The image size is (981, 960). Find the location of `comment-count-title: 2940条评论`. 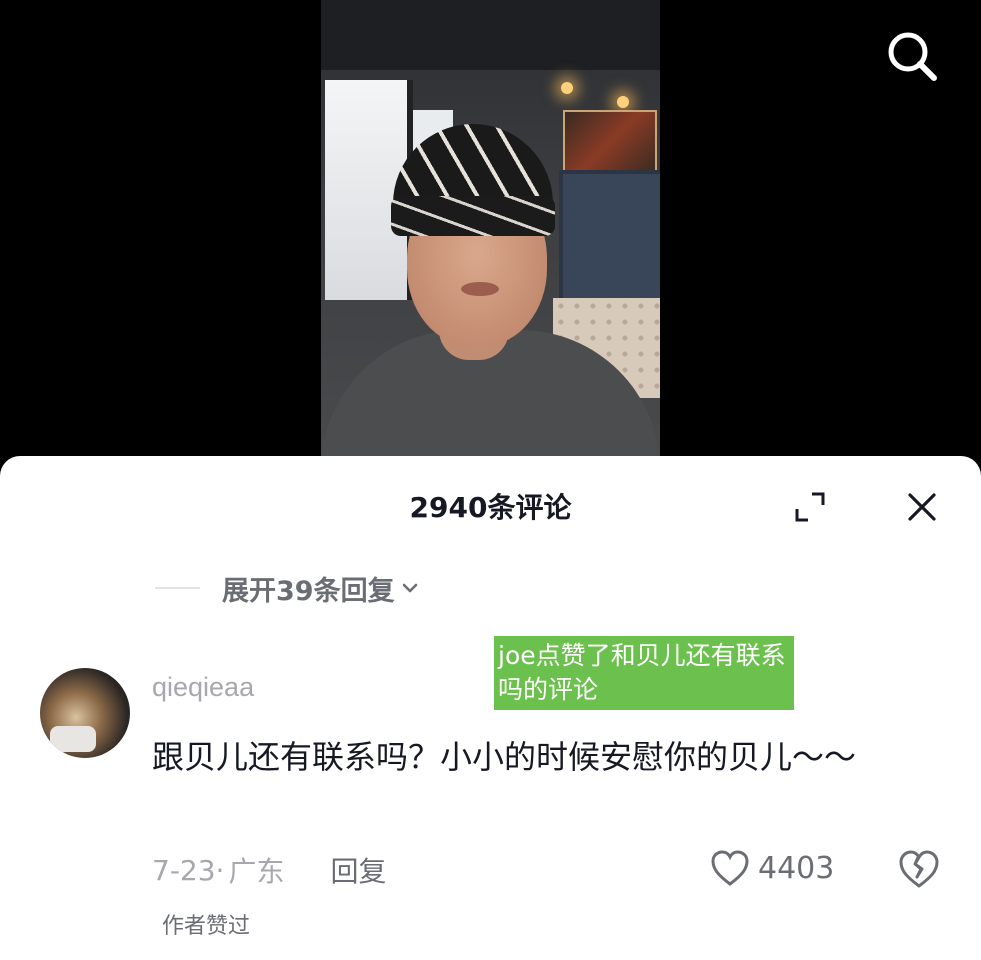

comment-count-title: 2940条评论 is located at coordinates (490, 507).